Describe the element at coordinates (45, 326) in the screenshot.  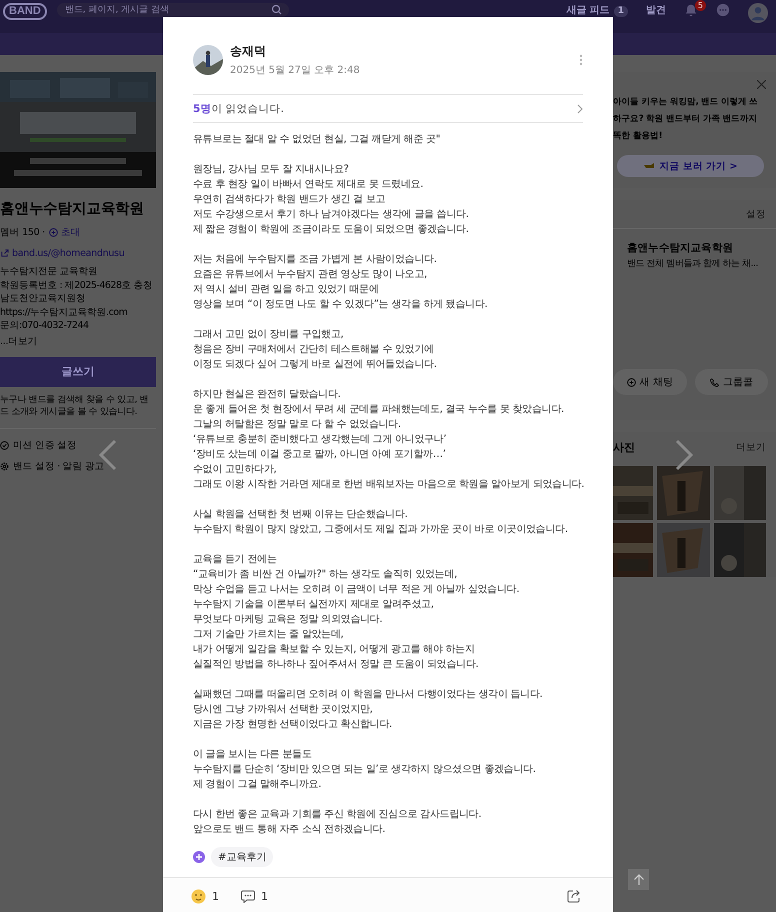
I see `description-line: 문의:070-4032-7244` at that location.